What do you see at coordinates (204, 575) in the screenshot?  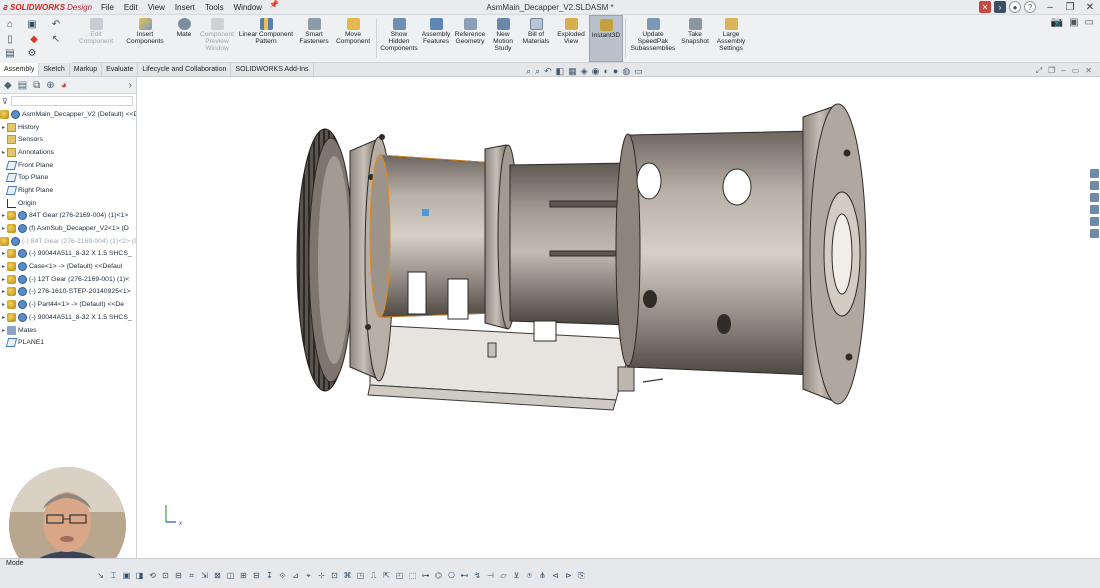 I see `toolbar-icon-9: ⇲` at bounding box center [204, 575].